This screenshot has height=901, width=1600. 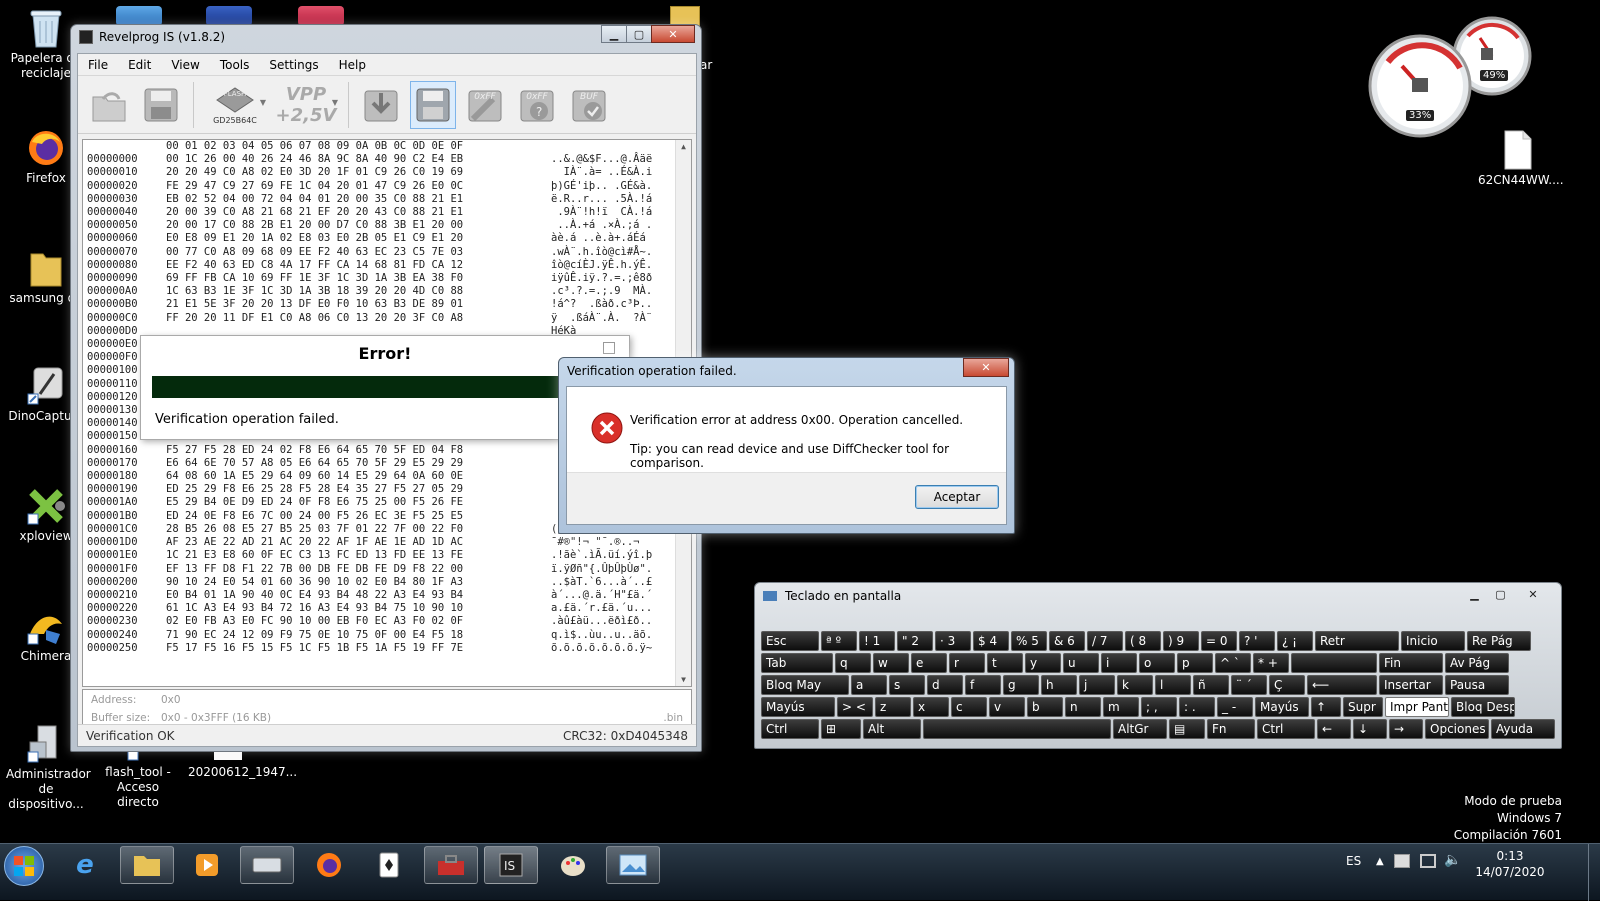 I want to click on keyboard-key: AltGr, so click(x=1140, y=729).